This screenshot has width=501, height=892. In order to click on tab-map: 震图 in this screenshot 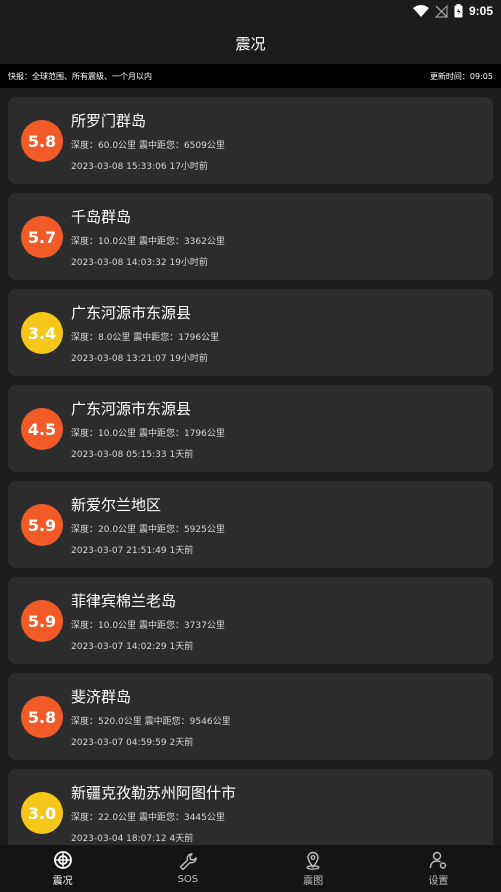, I will do `click(313, 868)`.